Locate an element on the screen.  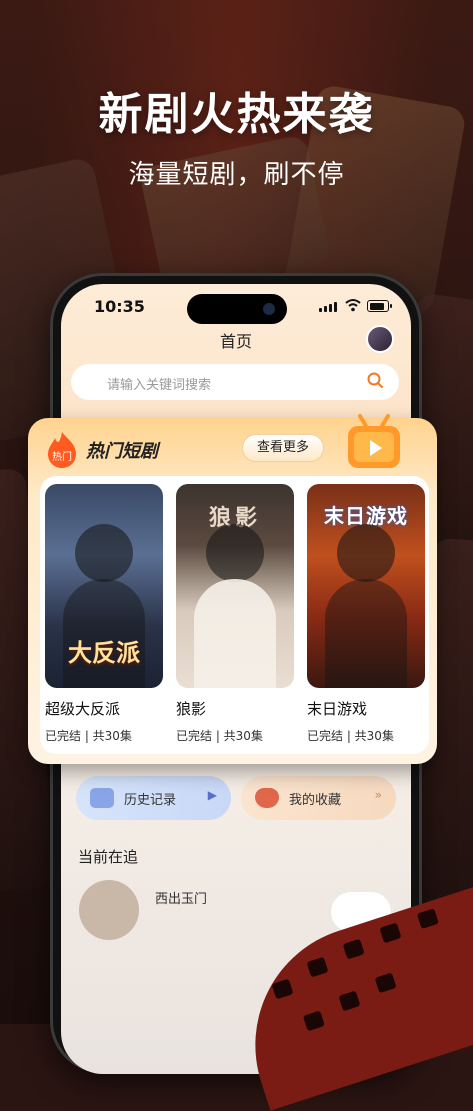
drama-poster: 大反派 is located at coordinates (104, 586).